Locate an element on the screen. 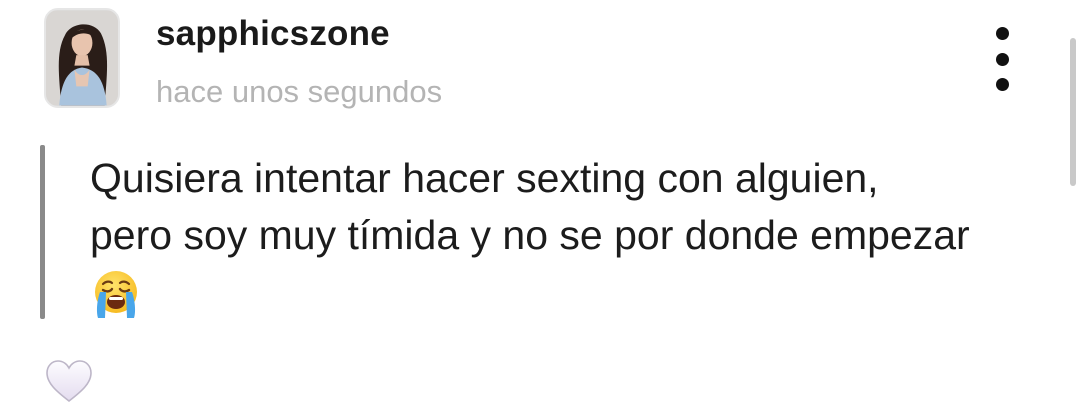 The image size is (1079, 409). timestamp: hace unos segundos is located at coordinates (299, 91).